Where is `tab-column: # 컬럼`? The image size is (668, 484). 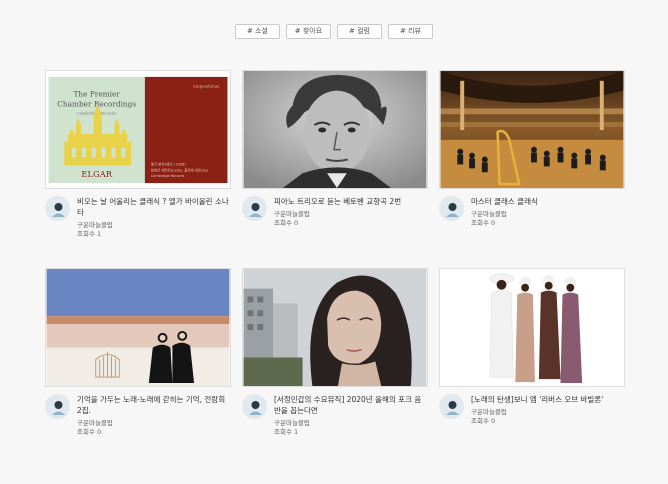 tab-column: # 컬럼 is located at coordinates (359, 31).